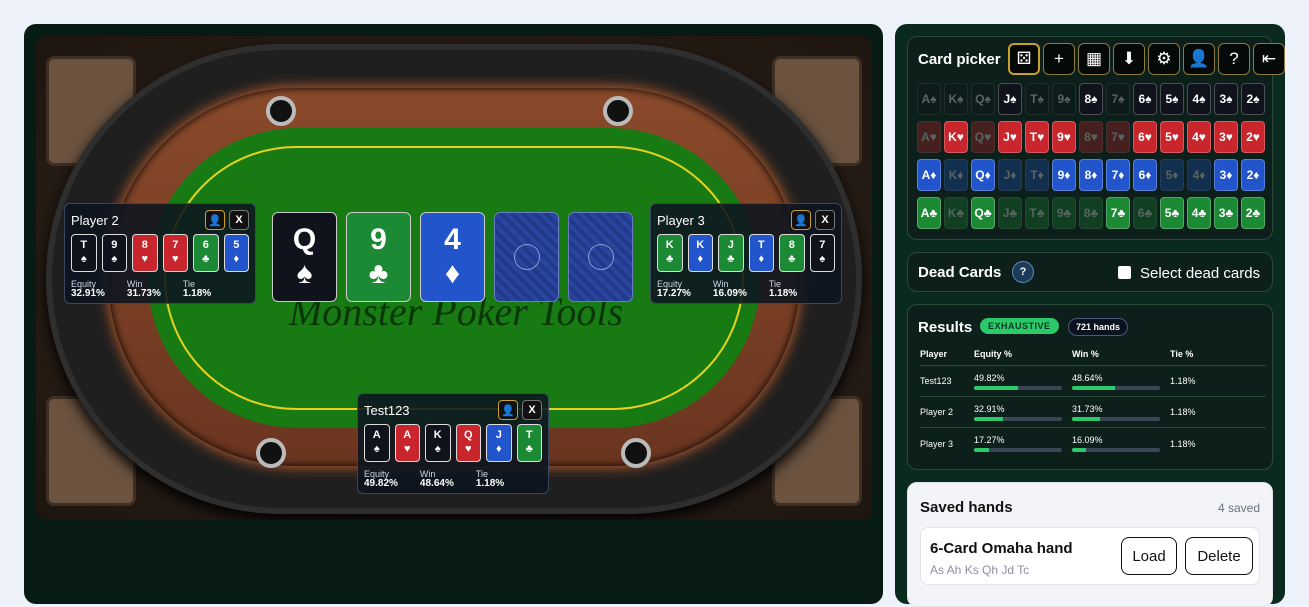  I want to click on picker-card: 7 ♣, so click(1118, 213).